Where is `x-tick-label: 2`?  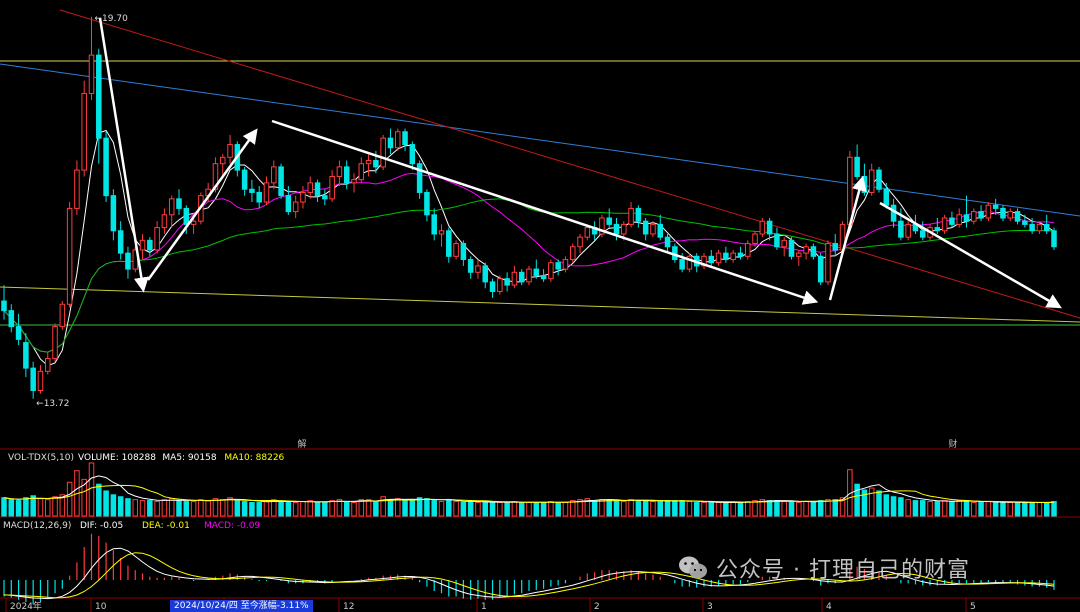 x-tick-label: 2 is located at coordinates (597, 607).